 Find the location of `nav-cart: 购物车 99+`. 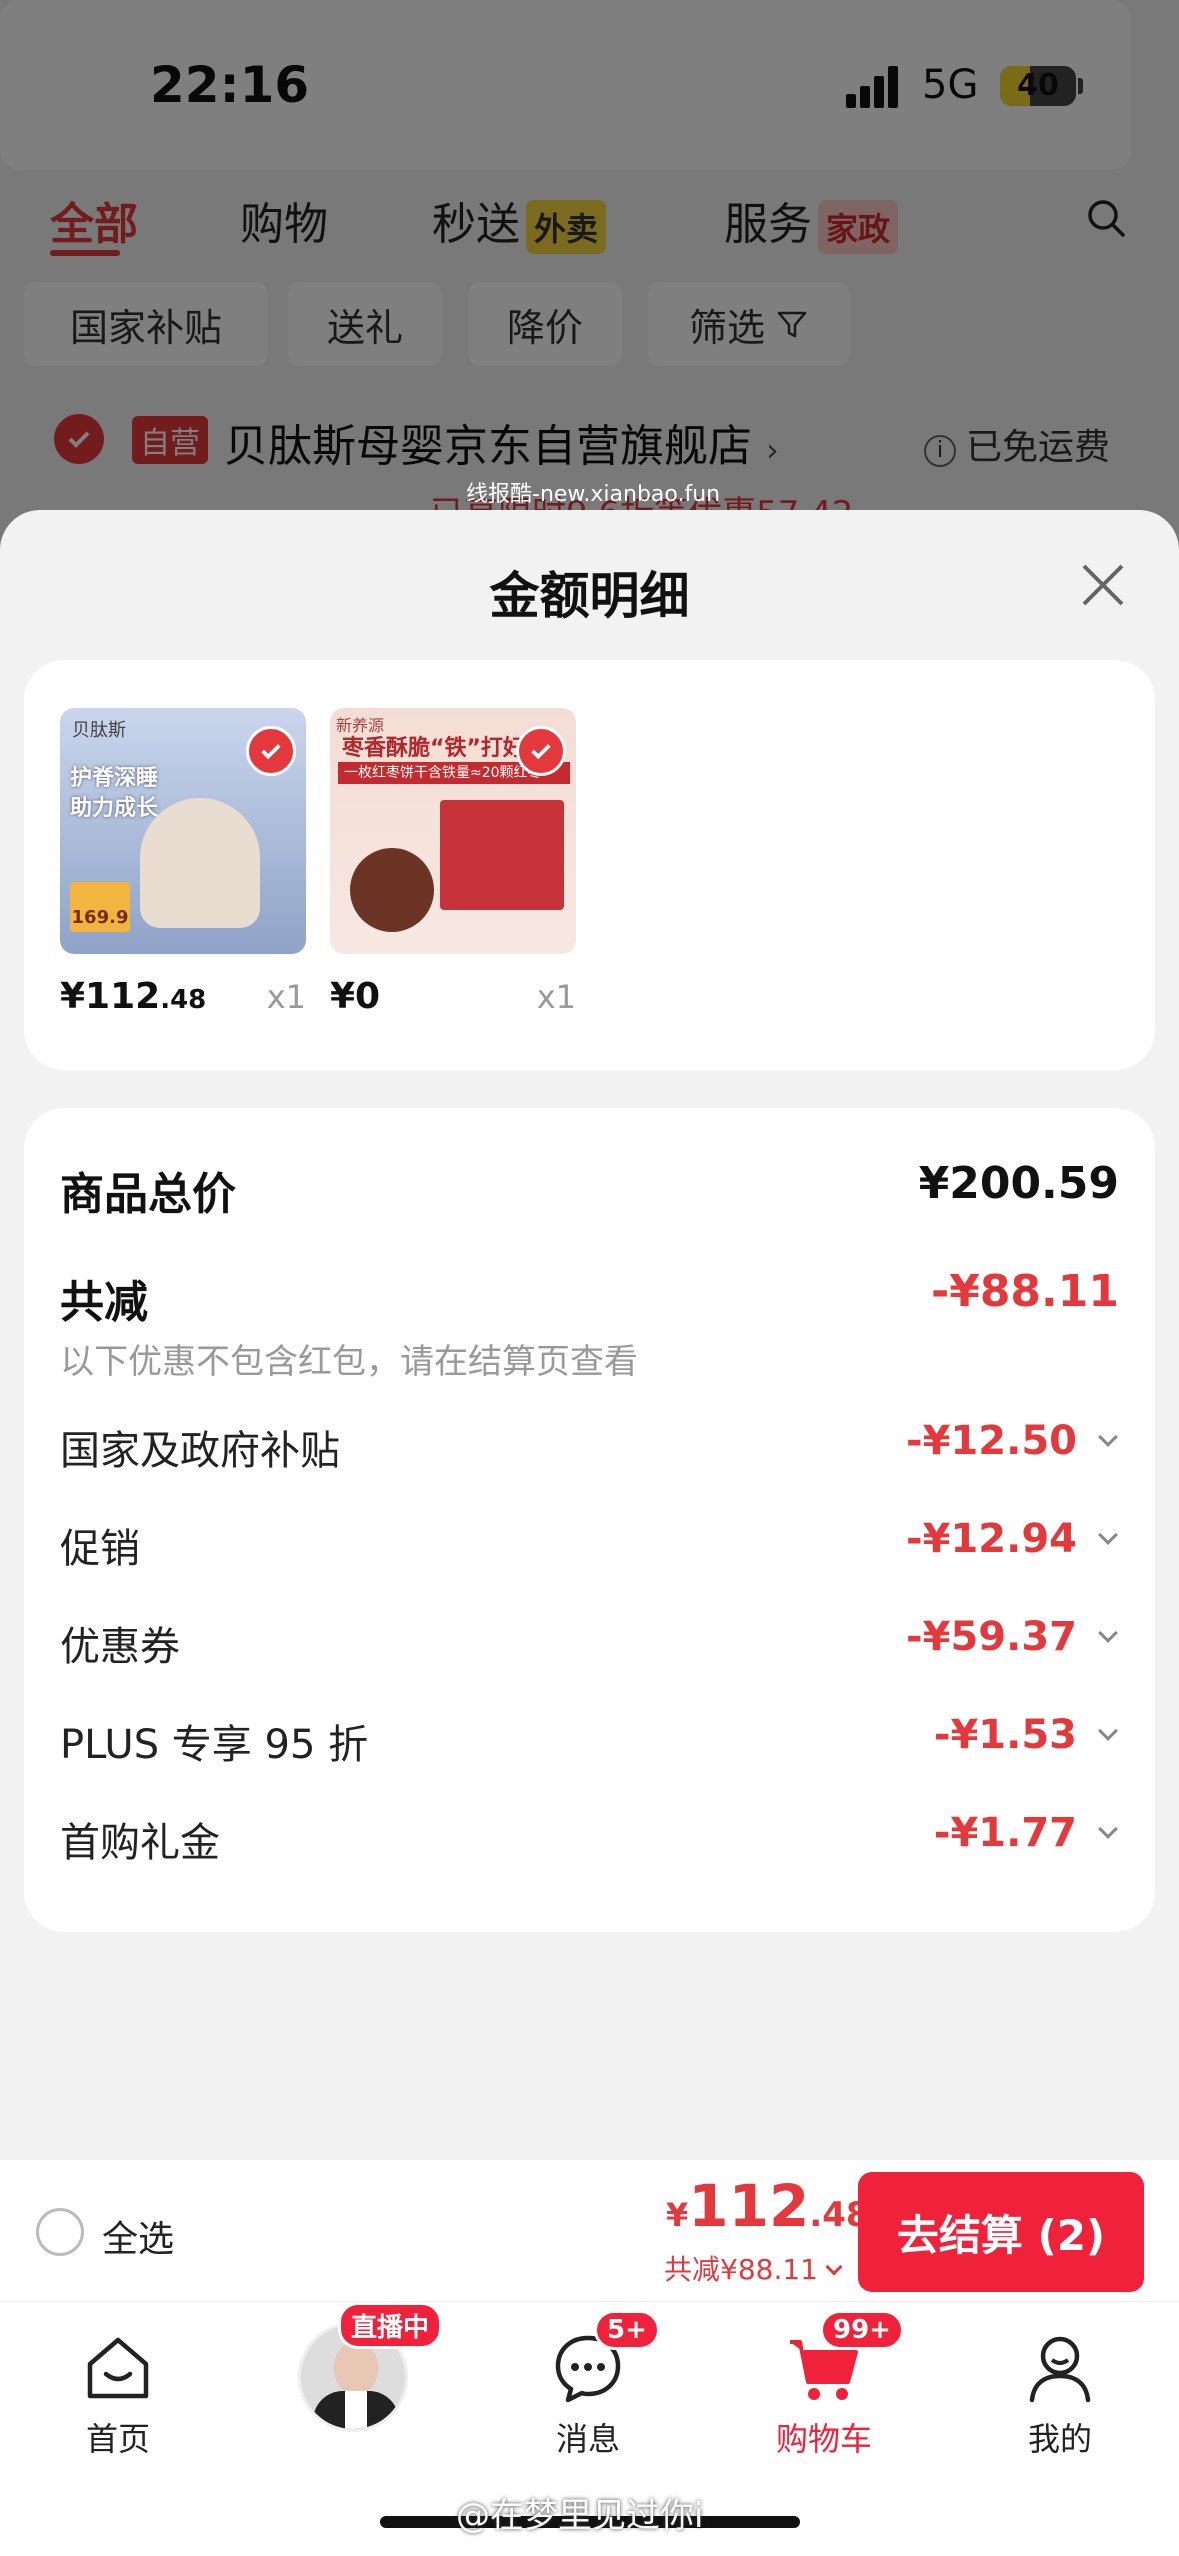

nav-cart: 购物车 99+ is located at coordinates (824, 2382).